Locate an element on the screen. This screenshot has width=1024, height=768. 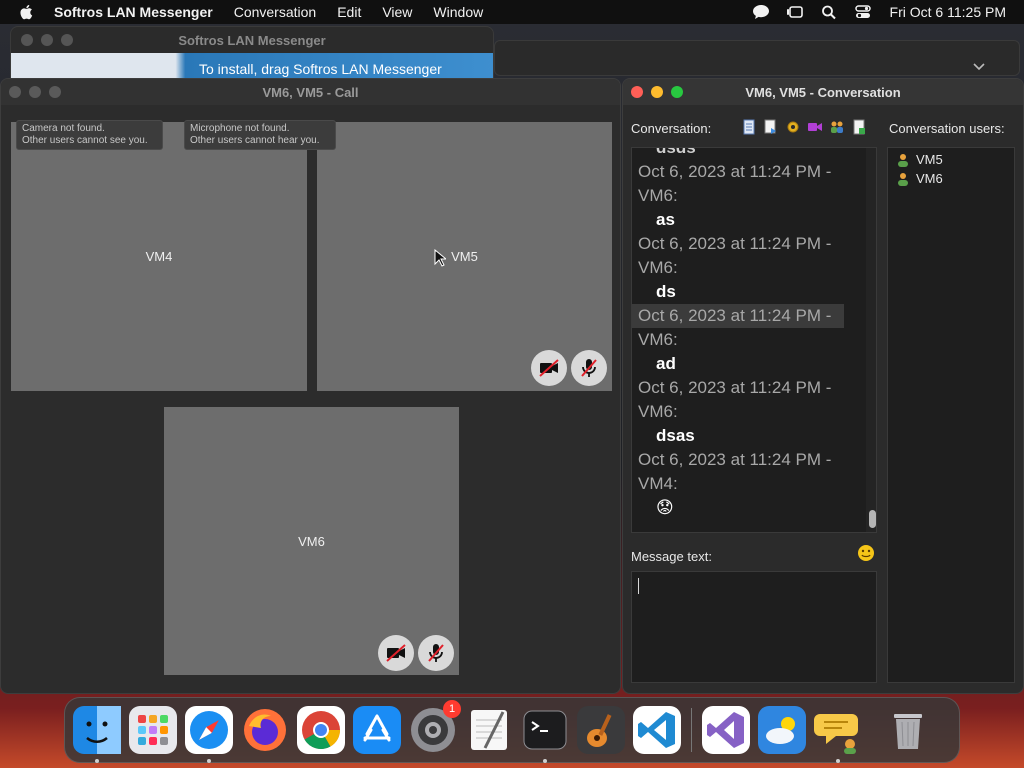
messenger-icon is located at coordinates (836, 734).